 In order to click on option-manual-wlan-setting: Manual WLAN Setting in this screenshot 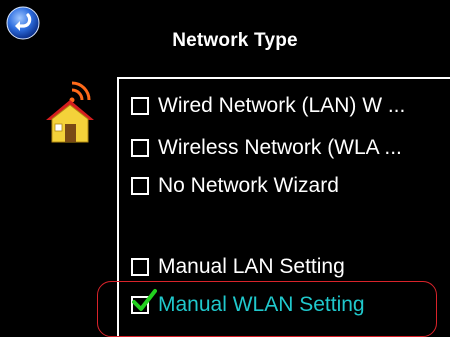, I will do `click(248, 304)`.